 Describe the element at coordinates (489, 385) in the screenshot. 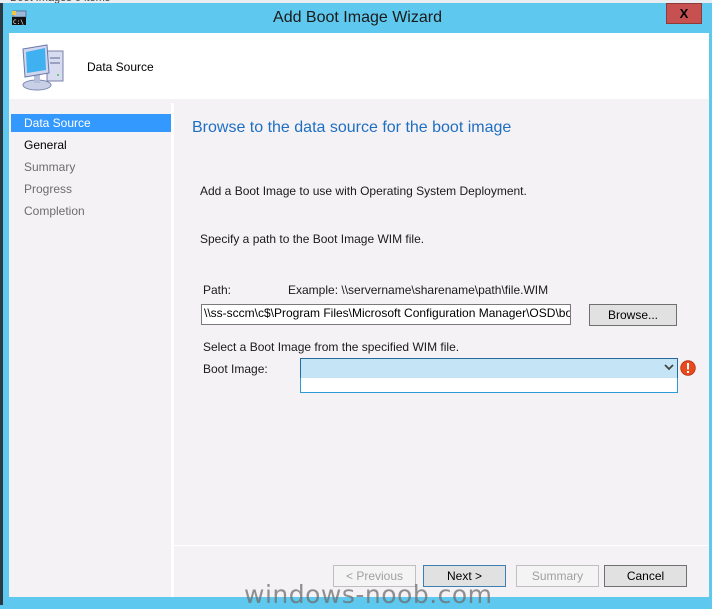

I see `boot-image-dropdown-list` at that location.